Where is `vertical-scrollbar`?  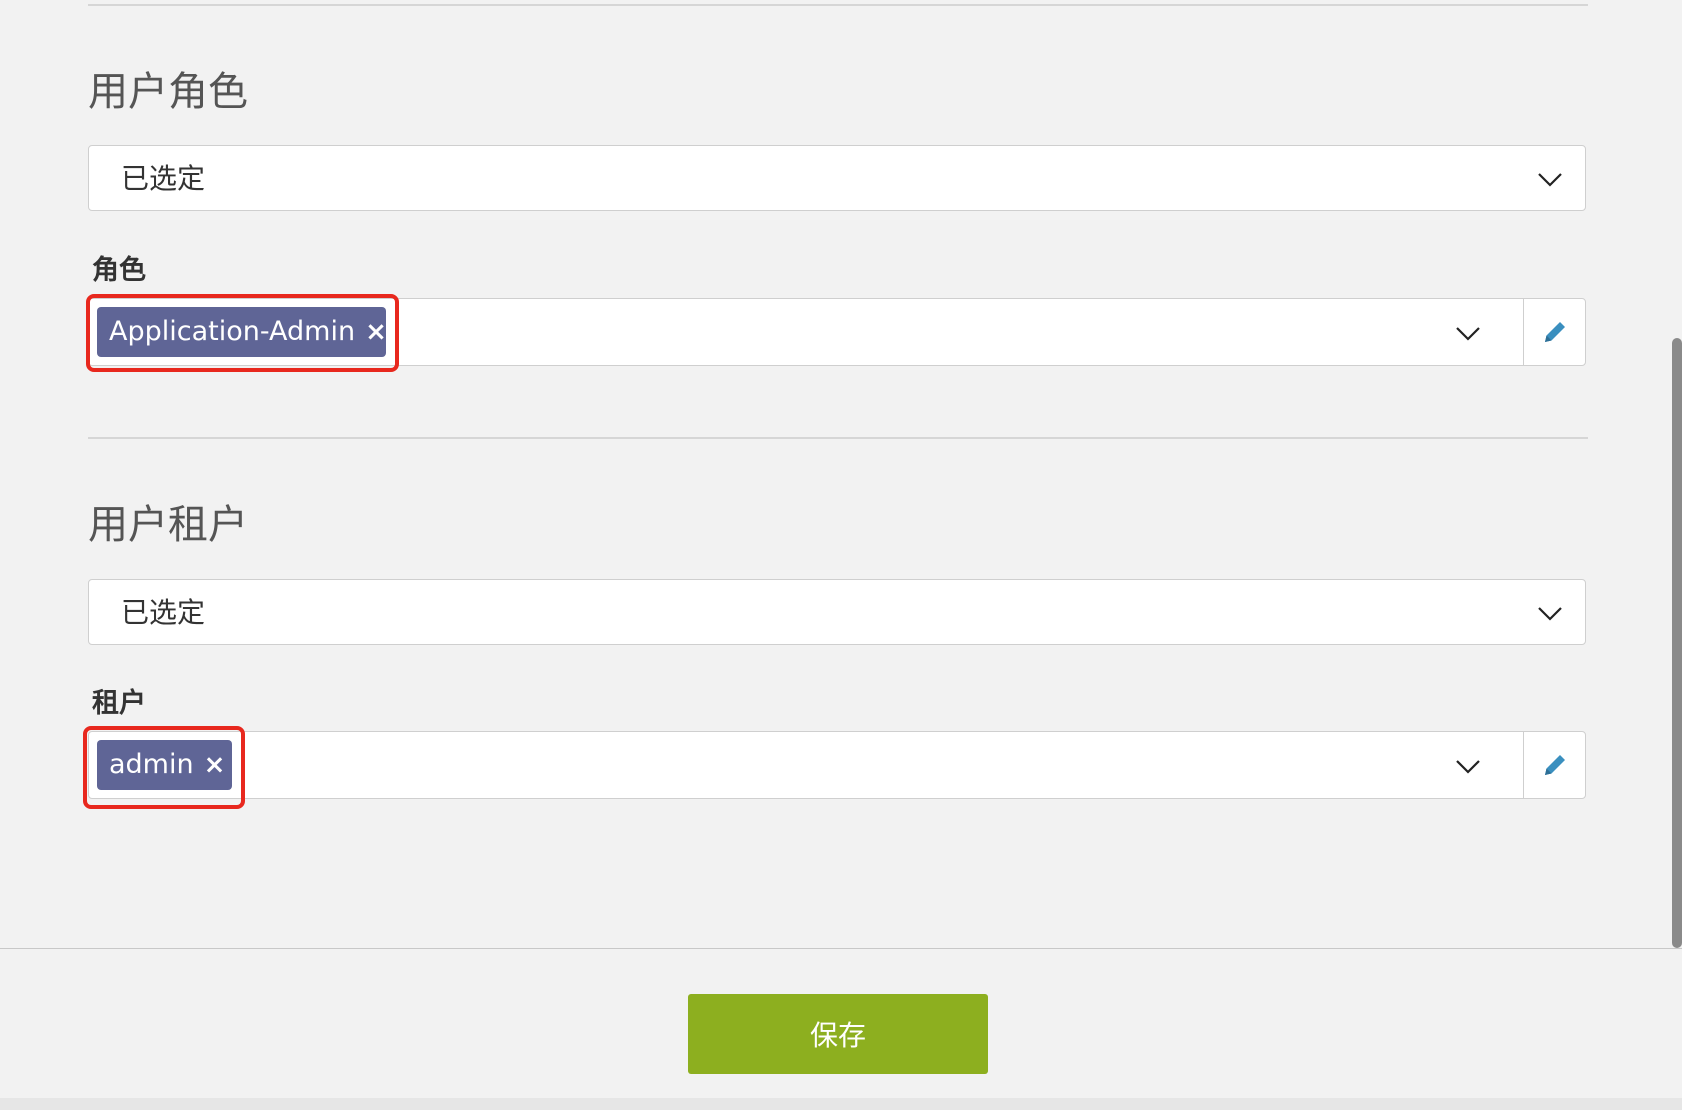
vertical-scrollbar is located at coordinates (1677, 643).